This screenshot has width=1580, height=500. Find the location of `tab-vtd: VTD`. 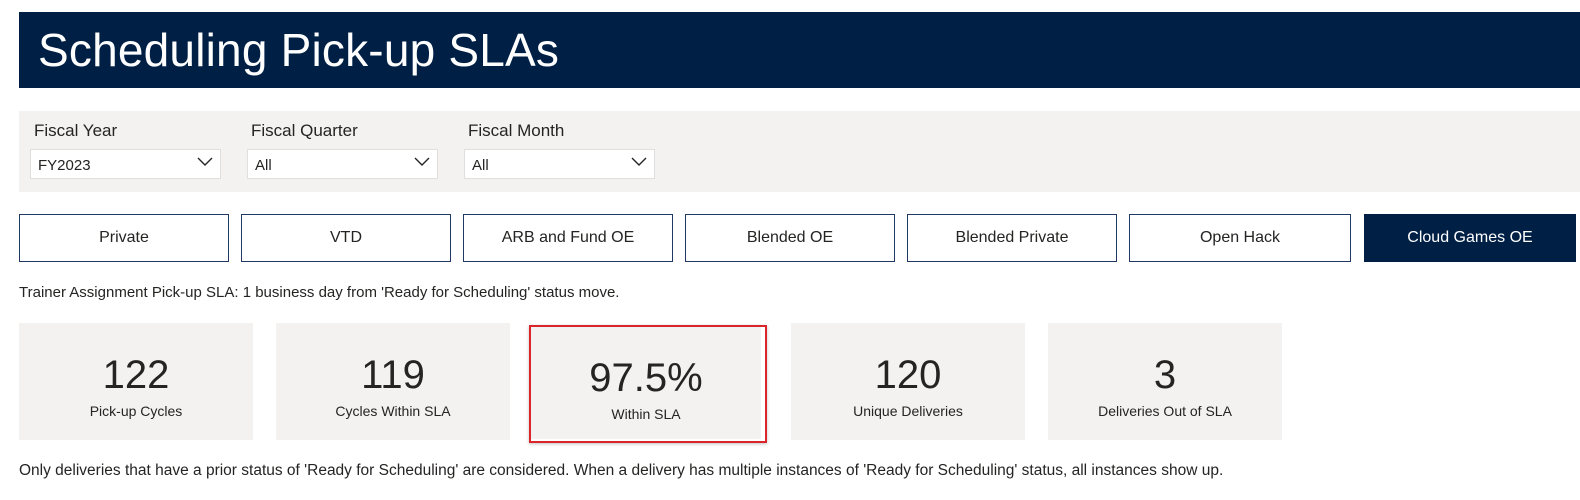

tab-vtd: VTD is located at coordinates (346, 238).